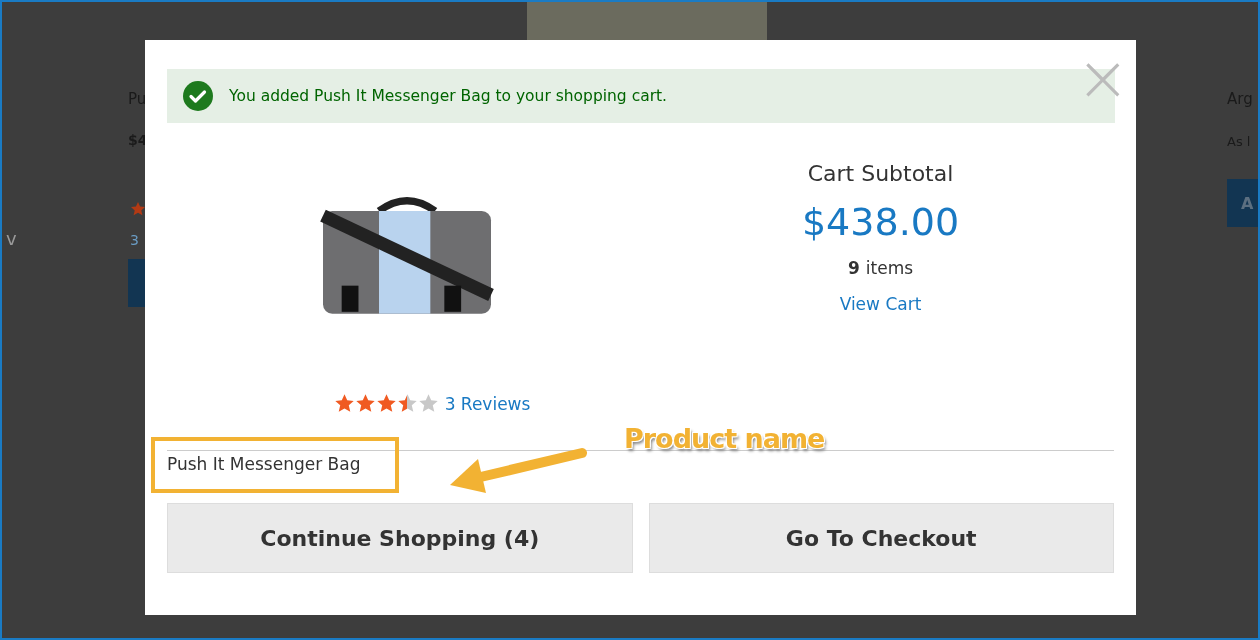  Describe the element at coordinates (1242, 203) in the screenshot. I see `add-to-cart-button: A` at that location.